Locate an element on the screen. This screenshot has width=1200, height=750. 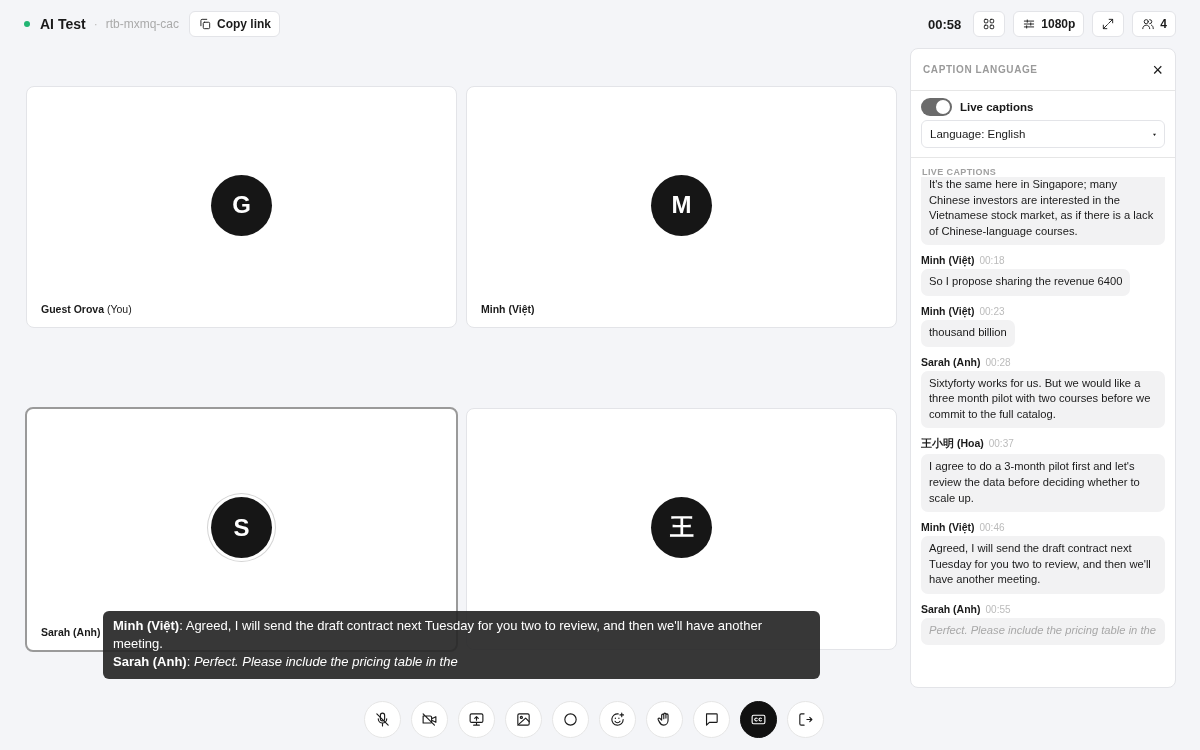
close-button: × is located at coordinates (1157, 69).